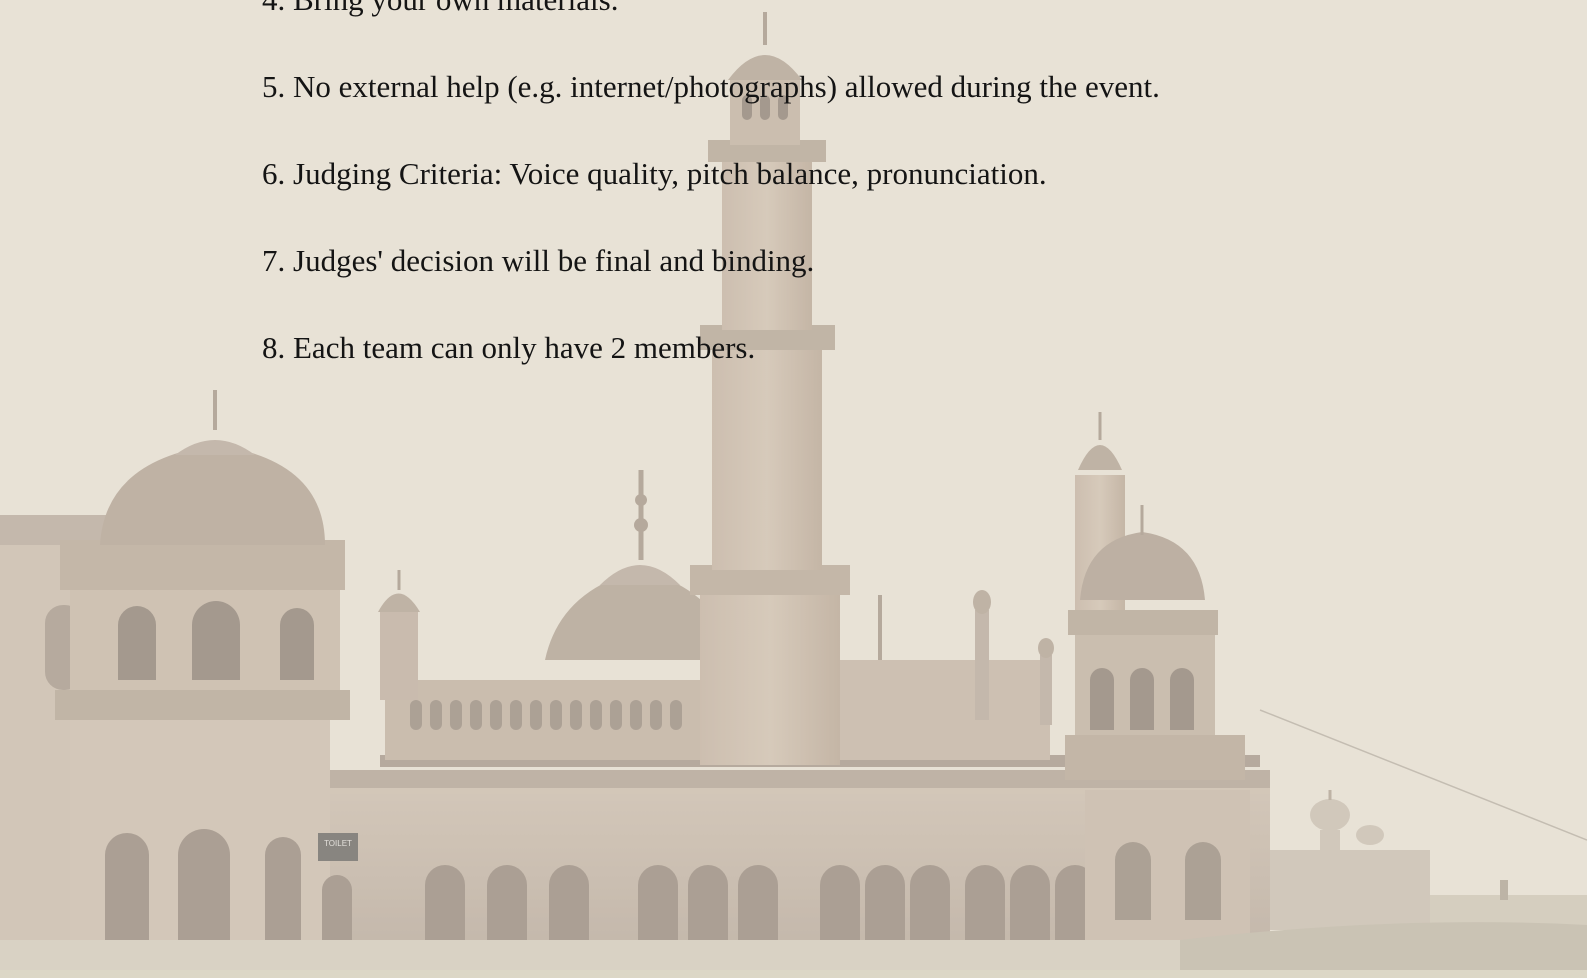 The width and height of the screenshot is (1587, 978). Describe the element at coordinates (509, 347) in the screenshot. I see `rule-item-8: 8. Each team can only have 2 members.` at that location.